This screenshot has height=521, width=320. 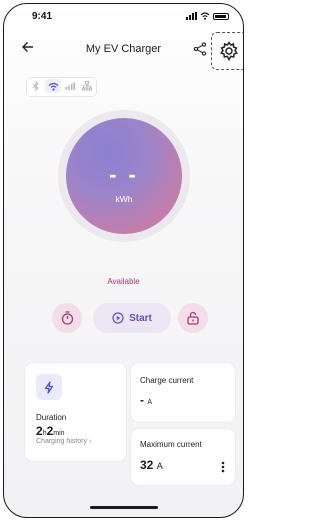 I want to click on battery-icon, so click(x=221, y=16).